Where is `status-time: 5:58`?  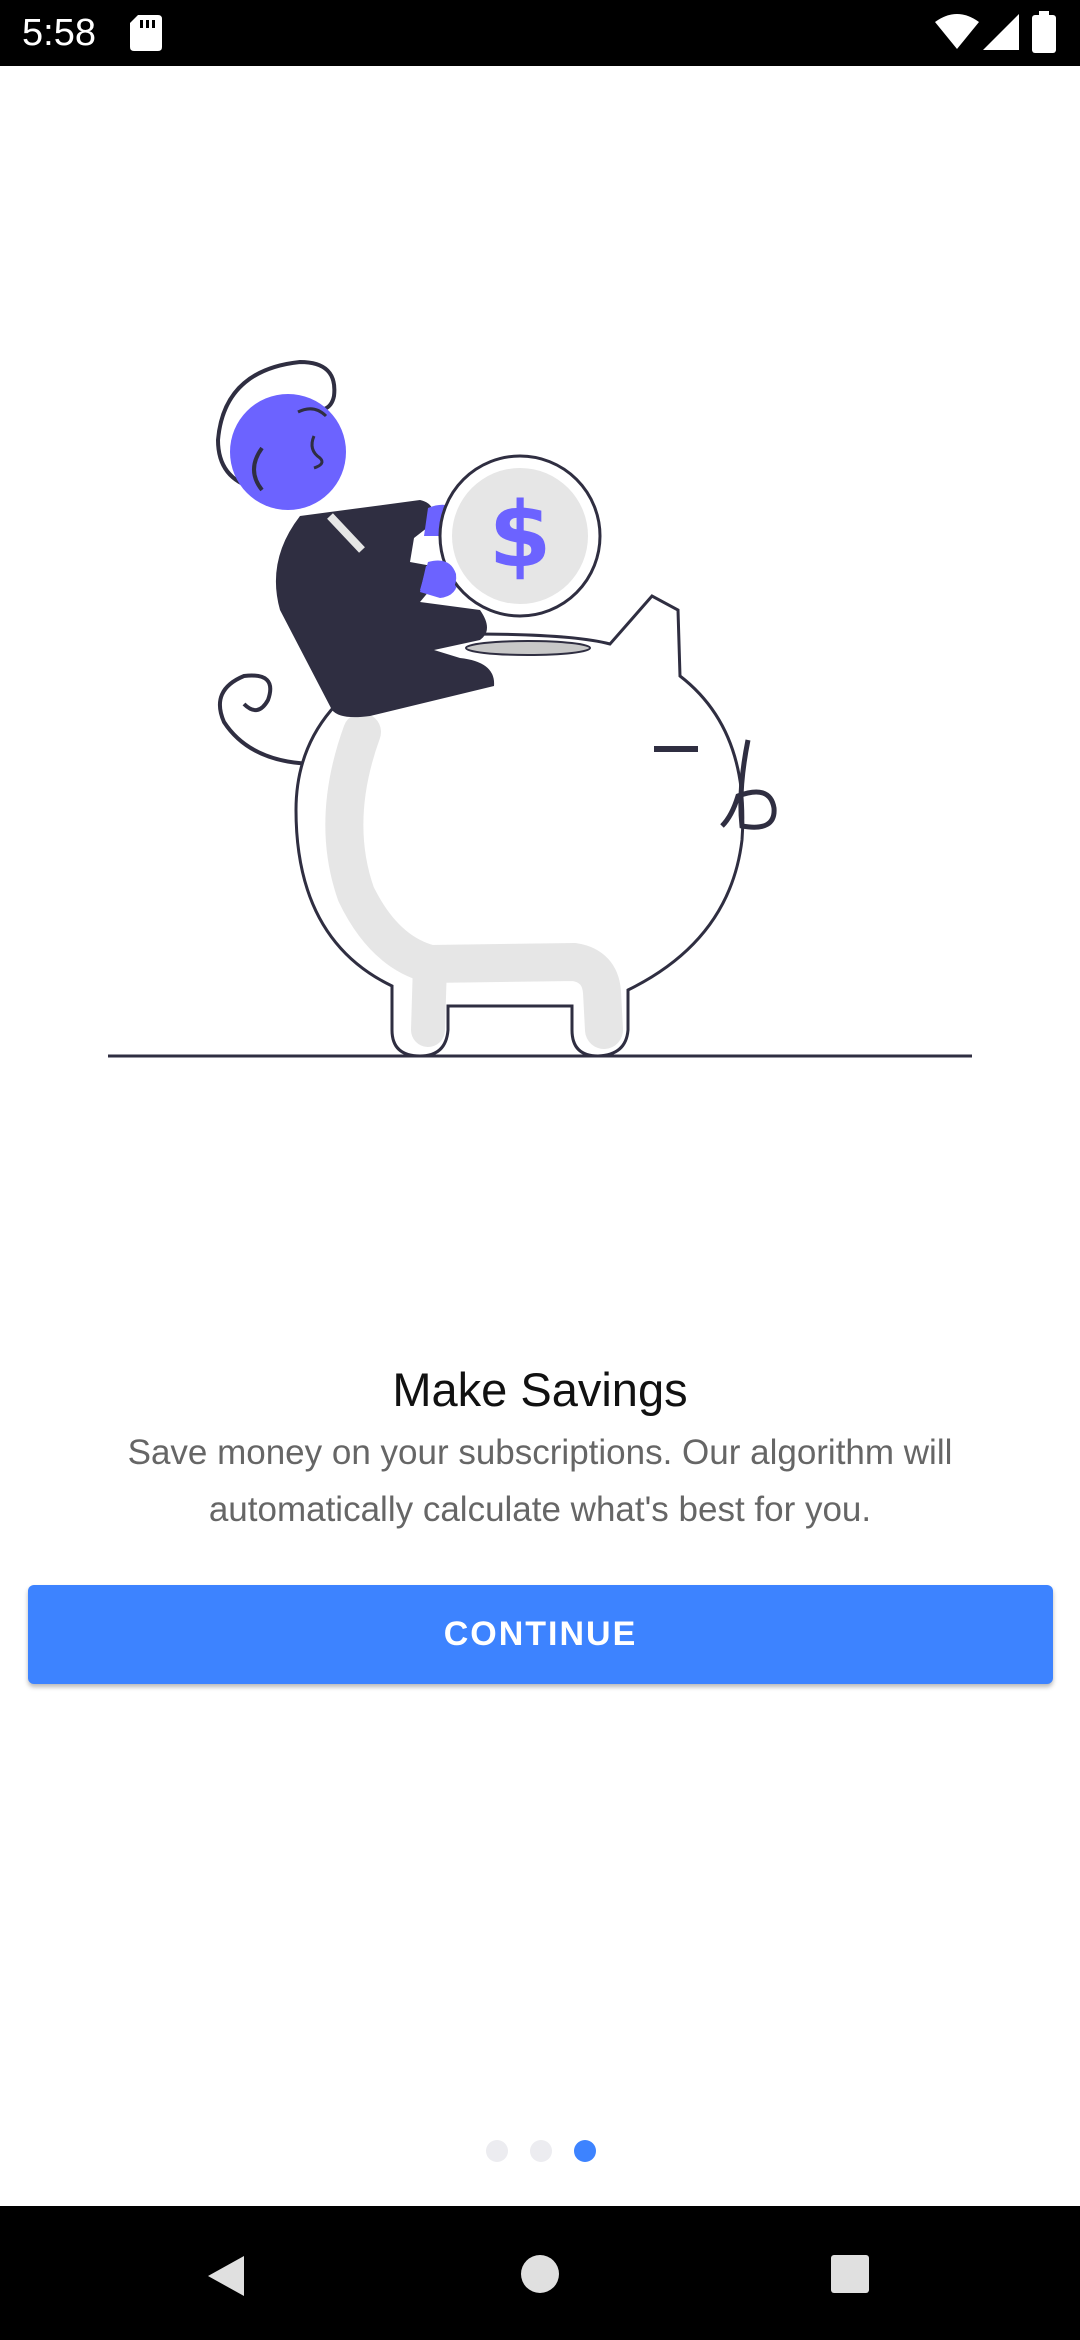 status-time: 5:58 is located at coordinates (59, 33).